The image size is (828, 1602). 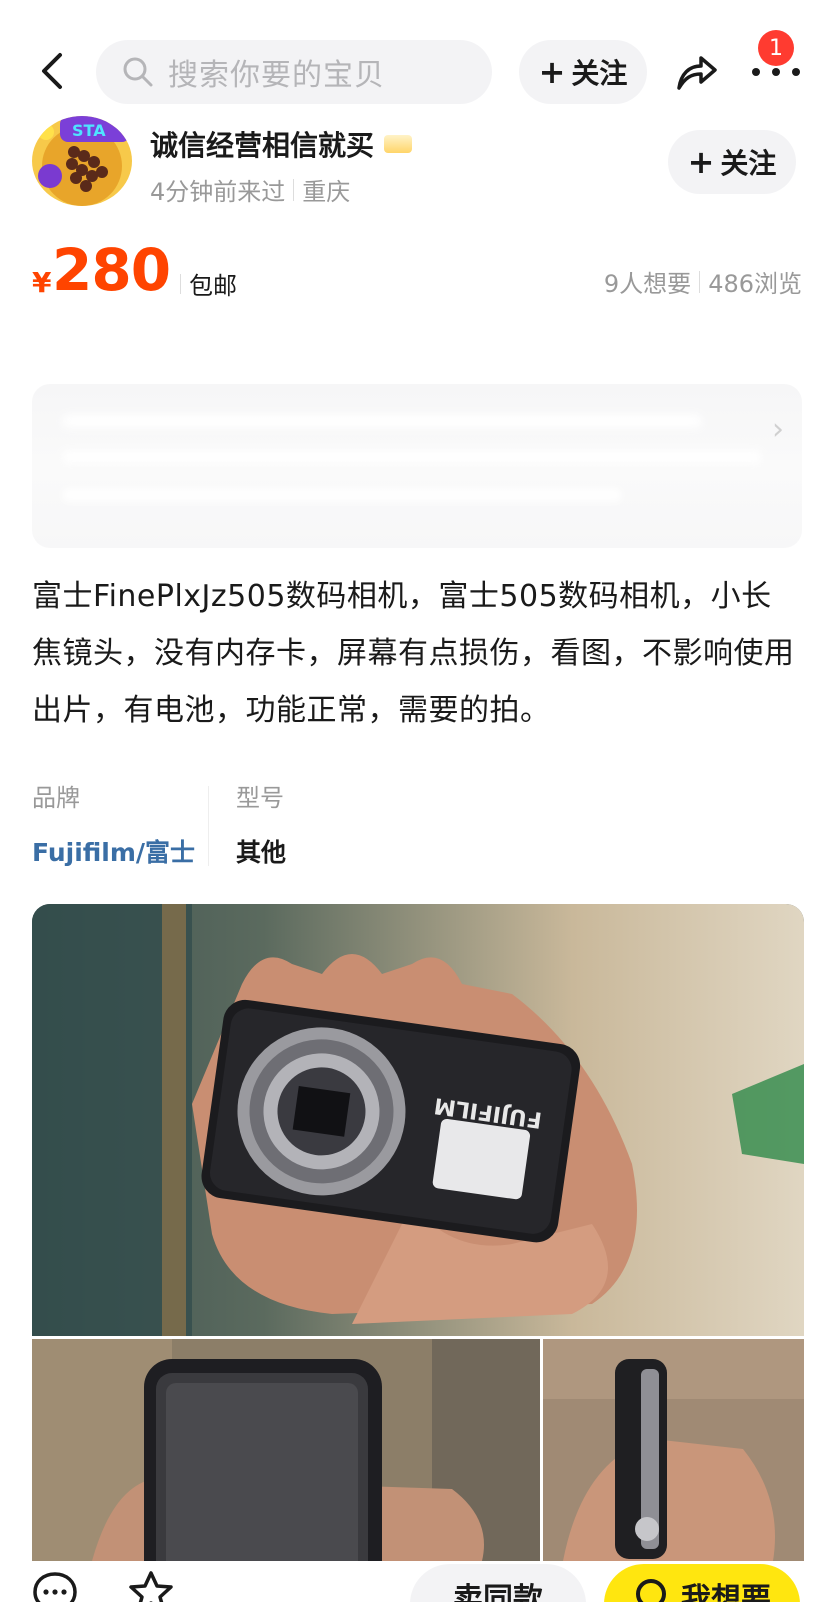 What do you see at coordinates (276, 75) in the screenshot?
I see `search-placeholder: 搜索你要的宝贝` at bounding box center [276, 75].